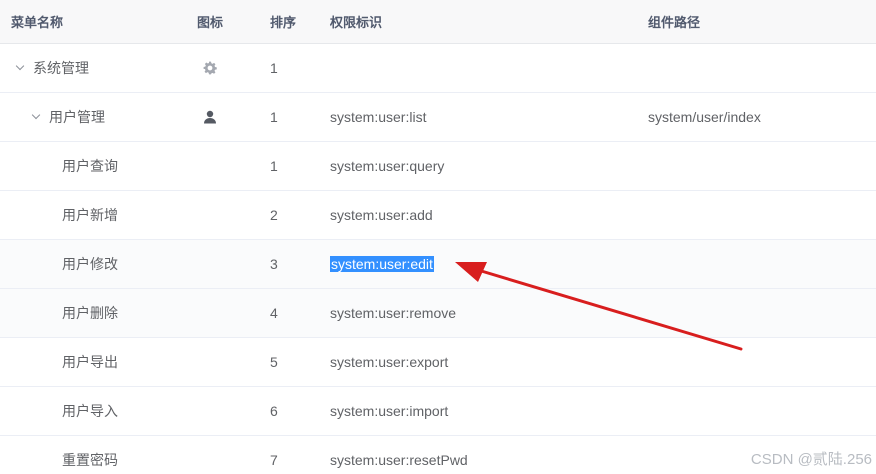  What do you see at coordinates (704, 117) in the screenshot?
I see `component-path-cell: system/user/index` at bounding box center [704, 117].